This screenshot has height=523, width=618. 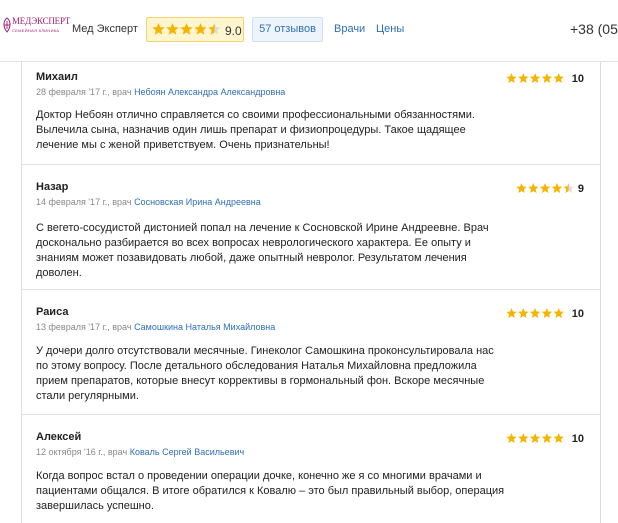 What do you see at coordinates (233, 31) in the screenshot?
I see `overall-rating-score: 9.0` at bounding box center [233, 31].